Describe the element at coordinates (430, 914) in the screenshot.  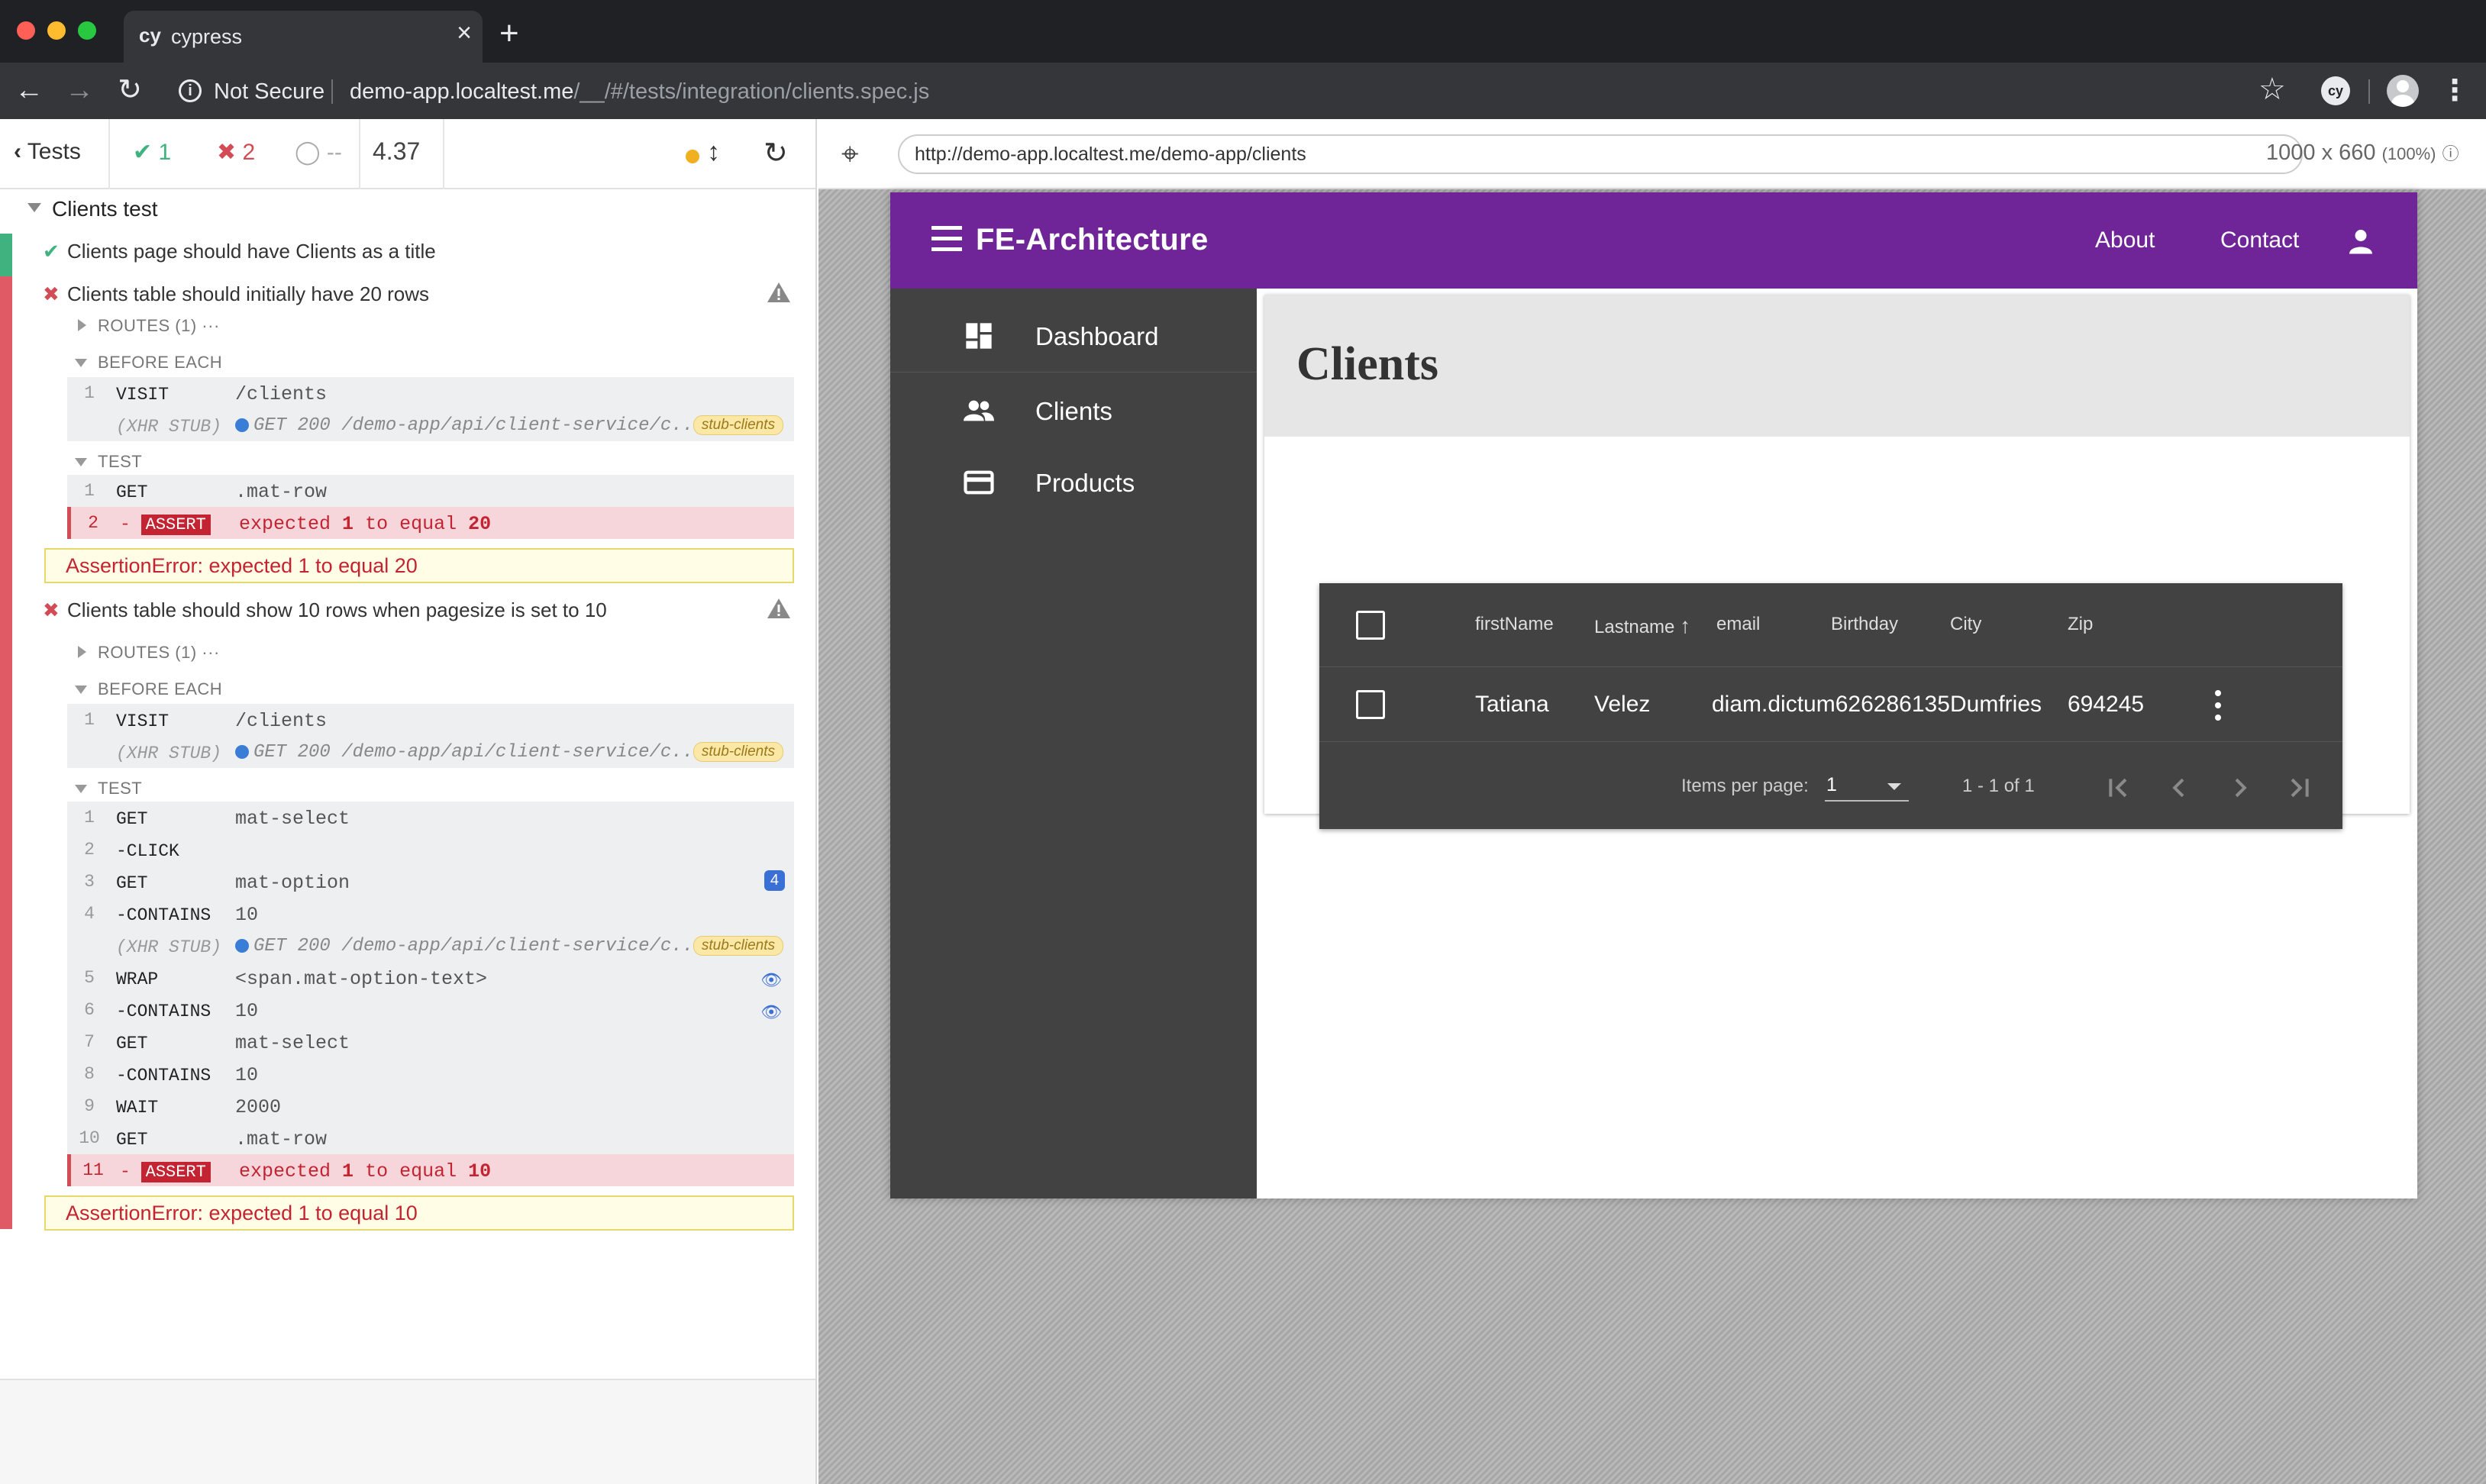
I see `command-row: 4 -CONTAINS 10` at that location.